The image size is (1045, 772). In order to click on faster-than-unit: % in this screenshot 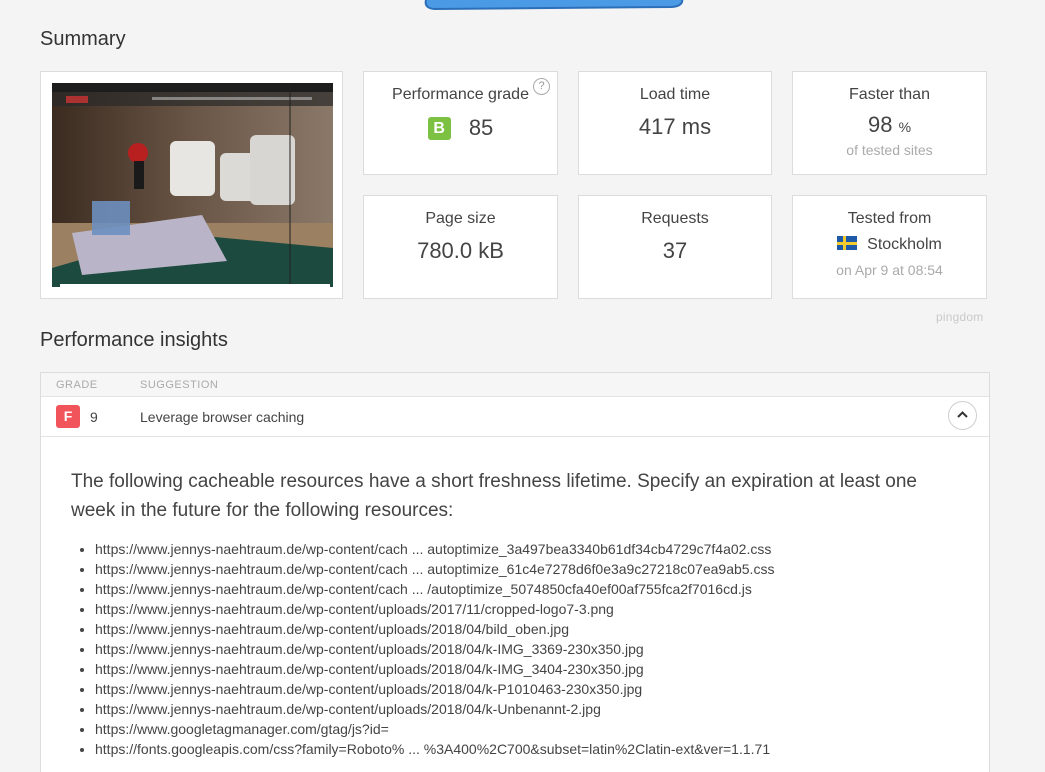, I will do `click(905, 127)`.